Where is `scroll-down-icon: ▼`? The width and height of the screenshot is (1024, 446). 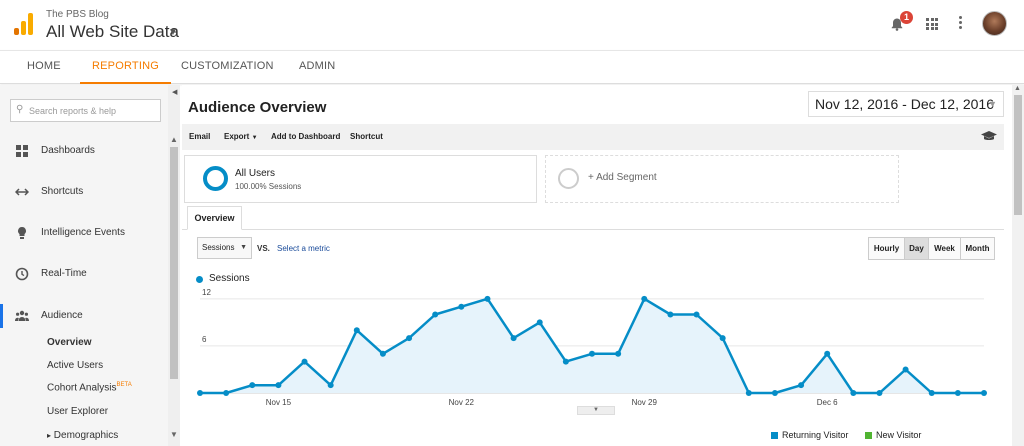
scroll-down-icon: ▼ is located at coordinates (174, 434).